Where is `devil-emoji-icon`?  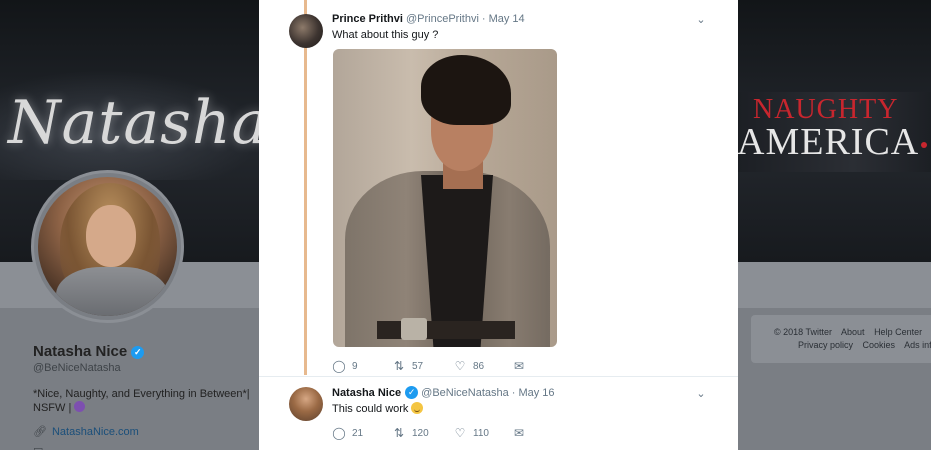 devil-emoji-icon is located at coordinates (80, 406).